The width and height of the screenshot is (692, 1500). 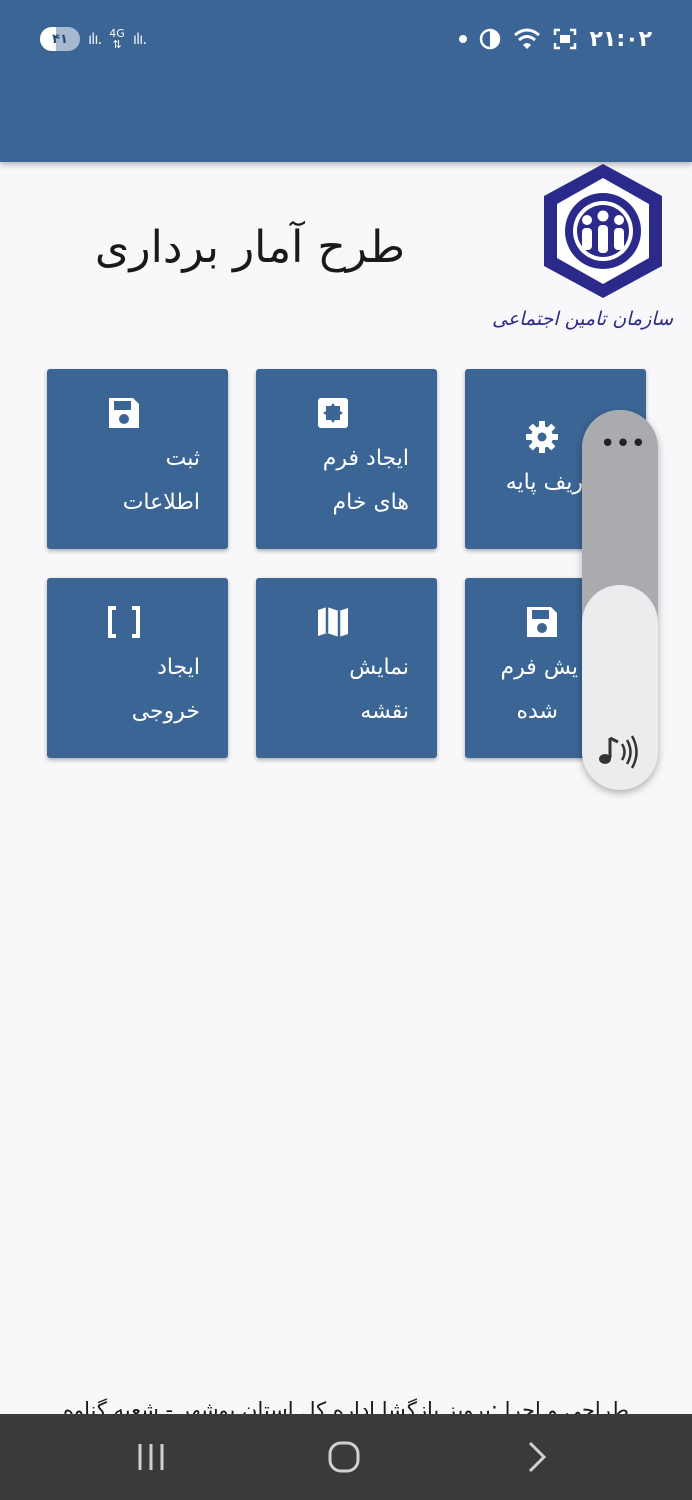 I want to click on recent-apps-icon, so click(x=151, y=1457).